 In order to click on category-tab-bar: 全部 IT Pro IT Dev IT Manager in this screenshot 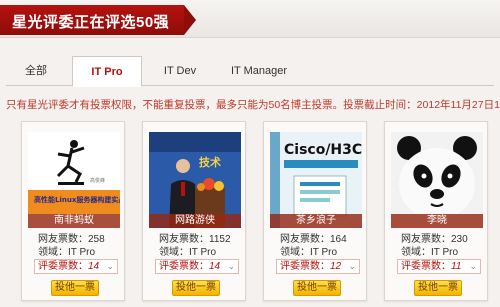, I will do `click(250, 71)`.